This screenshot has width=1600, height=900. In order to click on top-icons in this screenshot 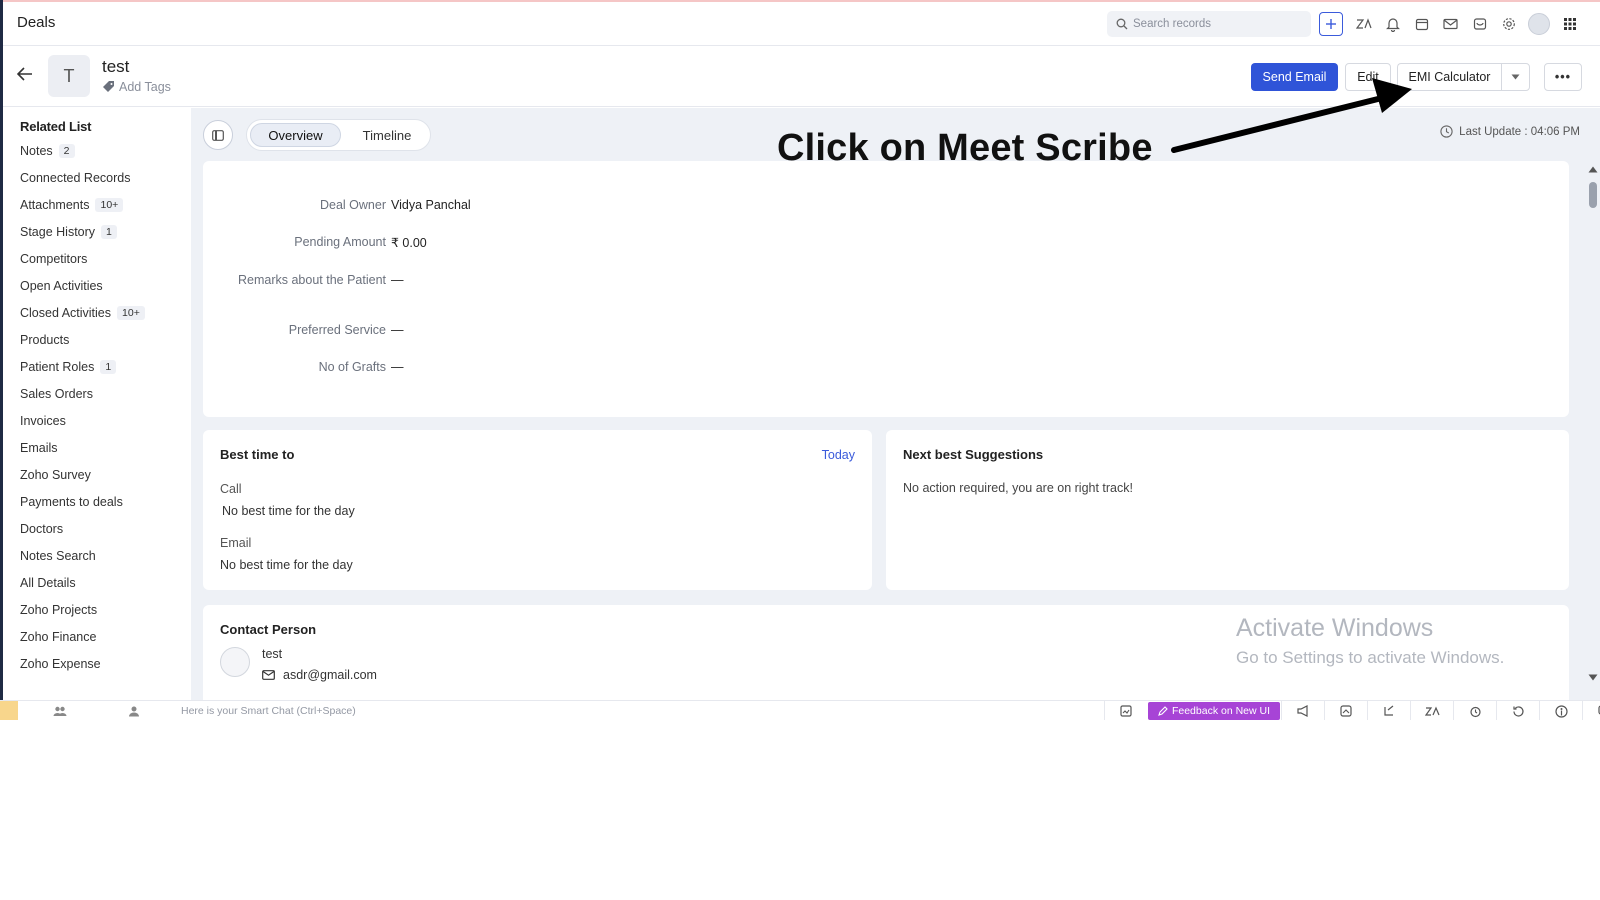, I will do `click(1451, 24)`.